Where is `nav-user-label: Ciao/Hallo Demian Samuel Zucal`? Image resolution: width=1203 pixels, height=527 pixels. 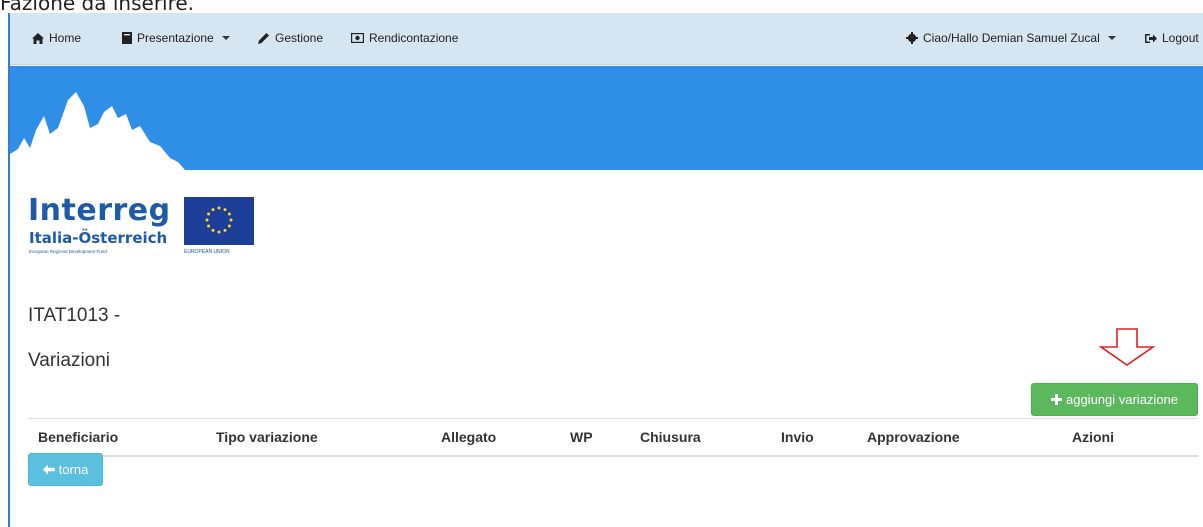
nav-user-label: Ciao/Hallo Demian Samuel Zucal is located at coordinates (1011, 38).